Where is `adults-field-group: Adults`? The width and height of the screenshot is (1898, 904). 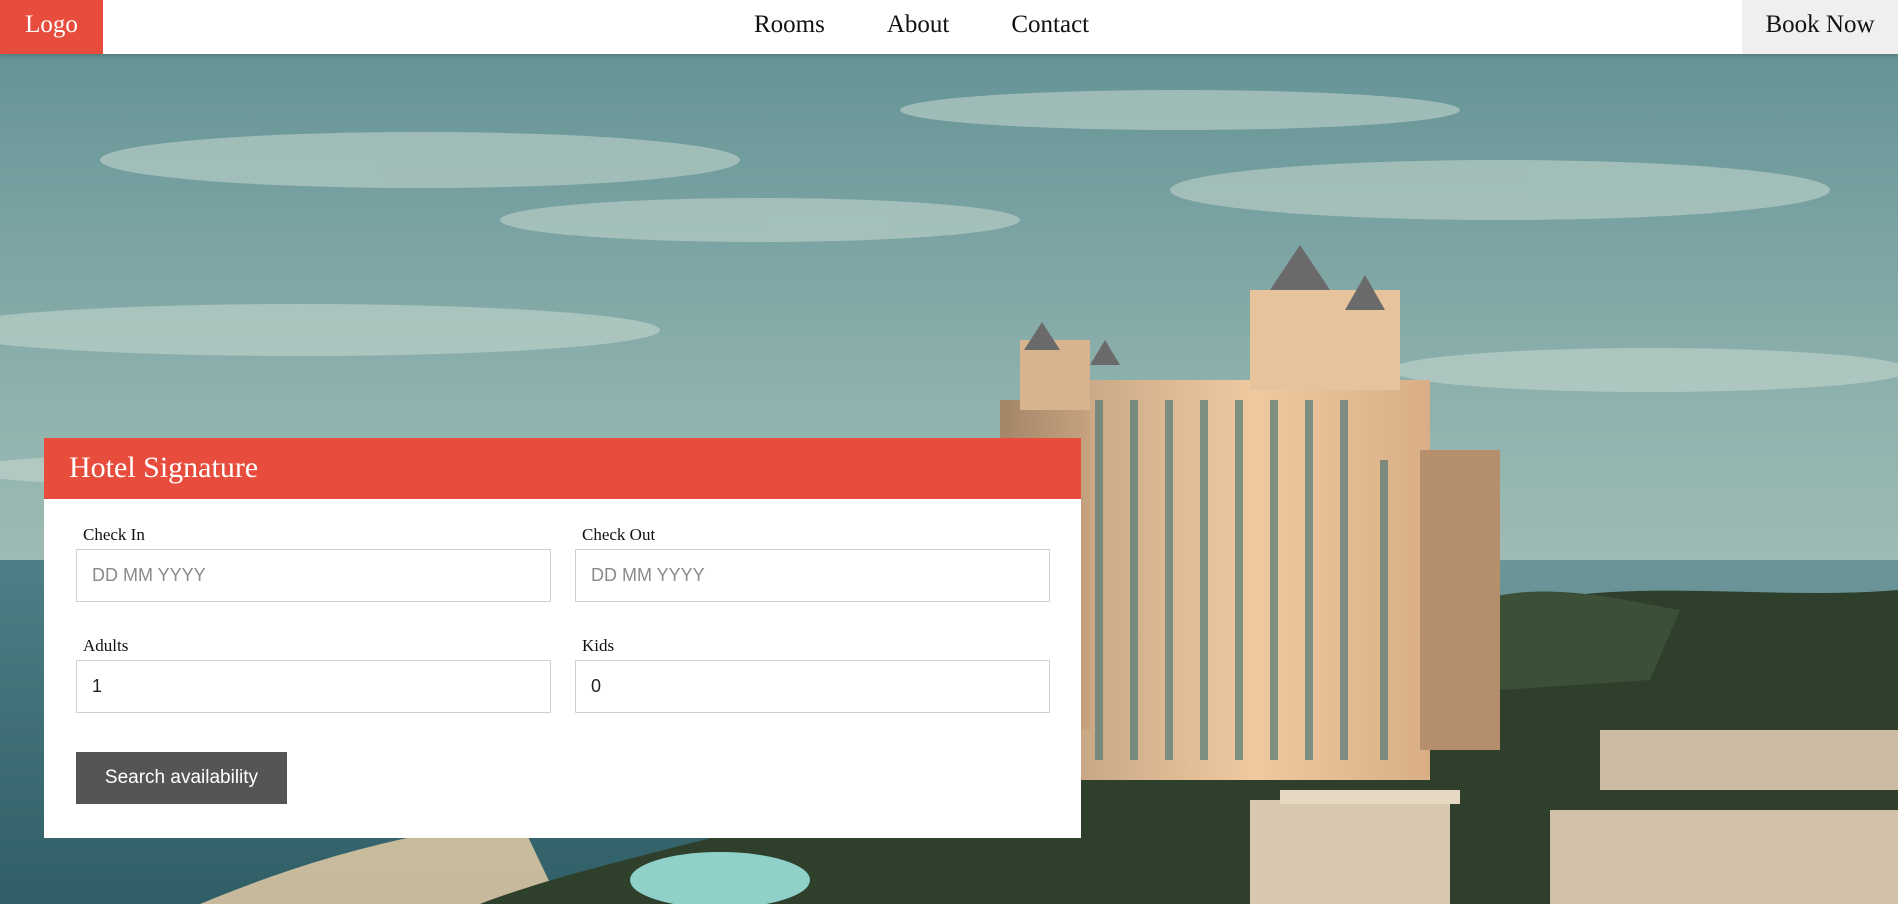 adults-field-group: Adults is located at coordinates (313, 674).